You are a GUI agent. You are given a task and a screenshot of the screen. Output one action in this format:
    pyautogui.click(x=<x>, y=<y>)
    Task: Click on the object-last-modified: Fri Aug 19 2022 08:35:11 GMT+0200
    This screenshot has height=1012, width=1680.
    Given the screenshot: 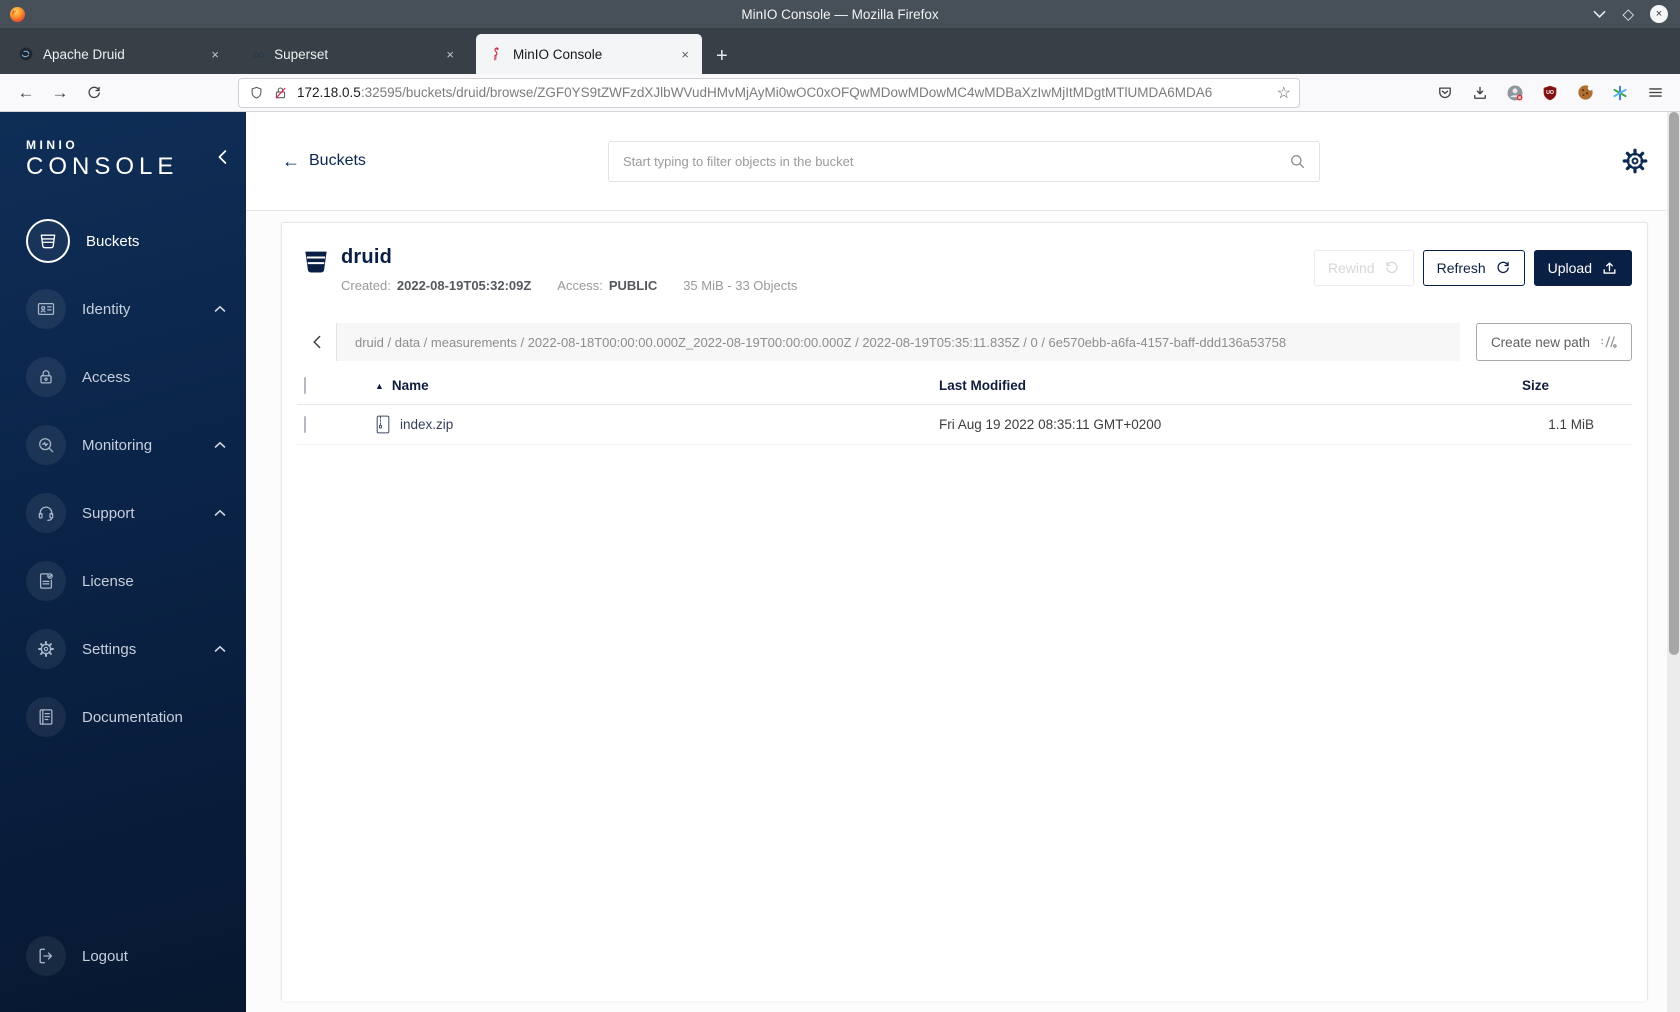 What is the action you would take?
    pyautogui.click(x=1050, y=424)
    